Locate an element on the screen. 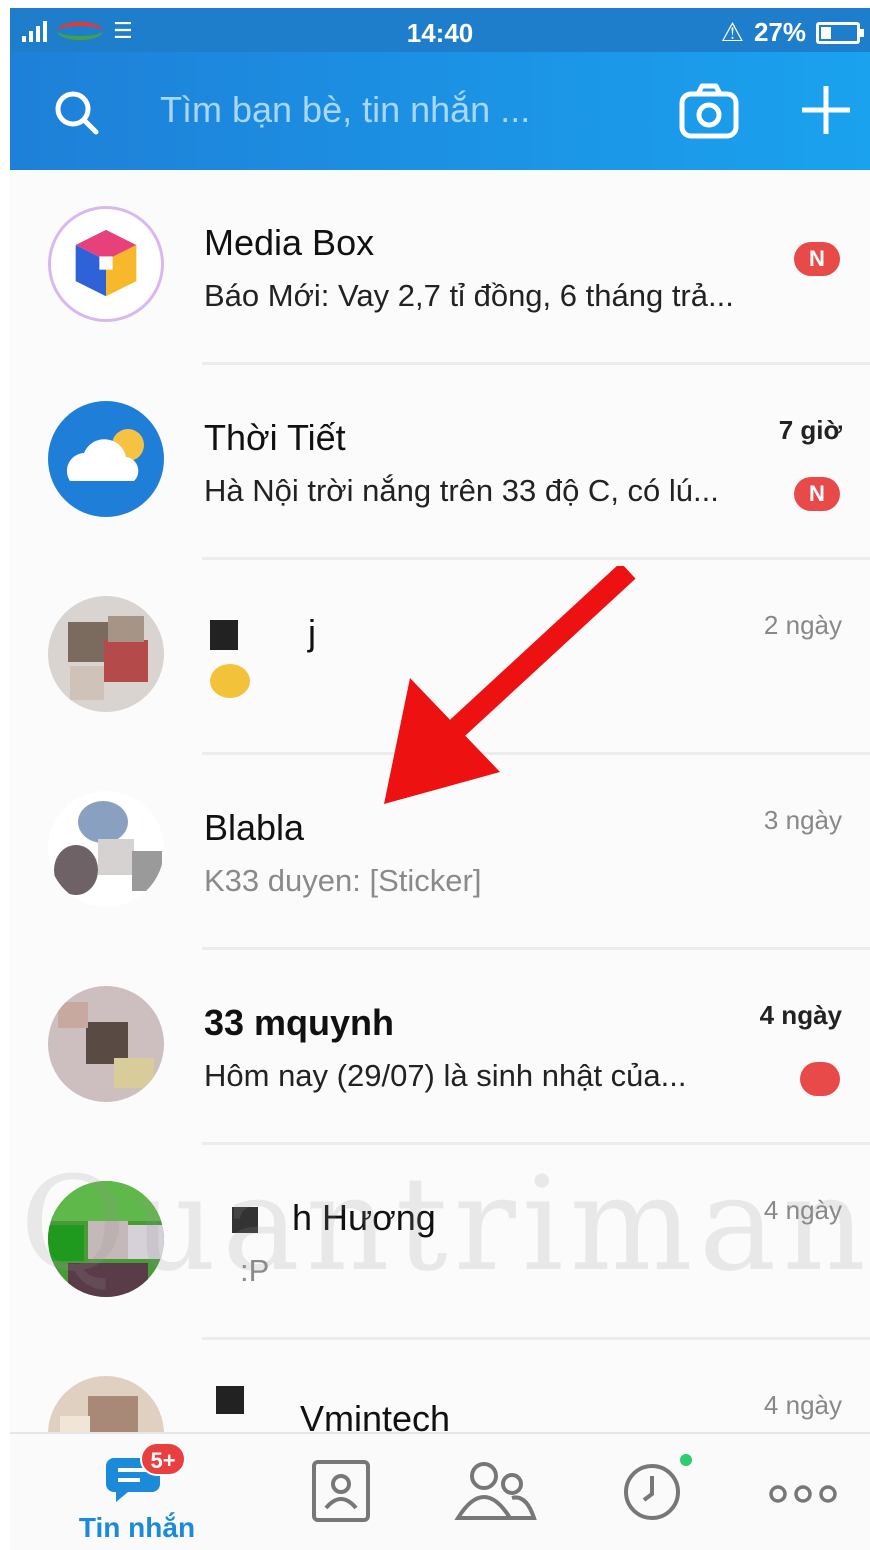 The image size is (870, 1550). groups-icon is located at coordinates (495, 1491).